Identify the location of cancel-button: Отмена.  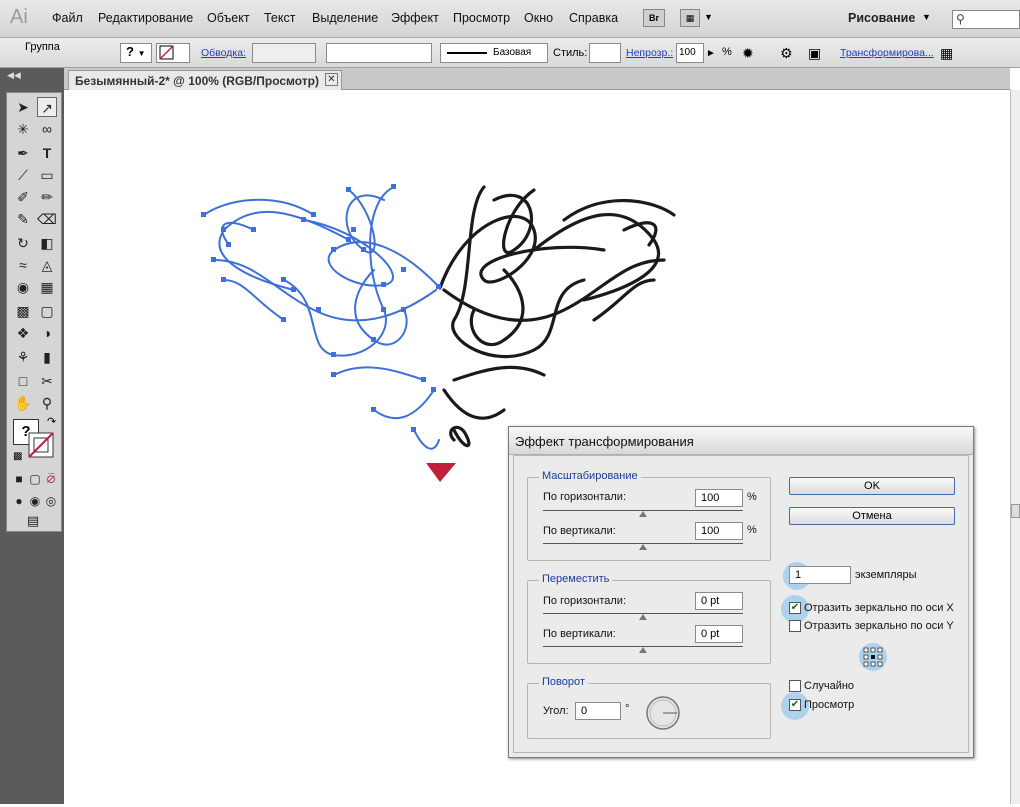
(872, 516).